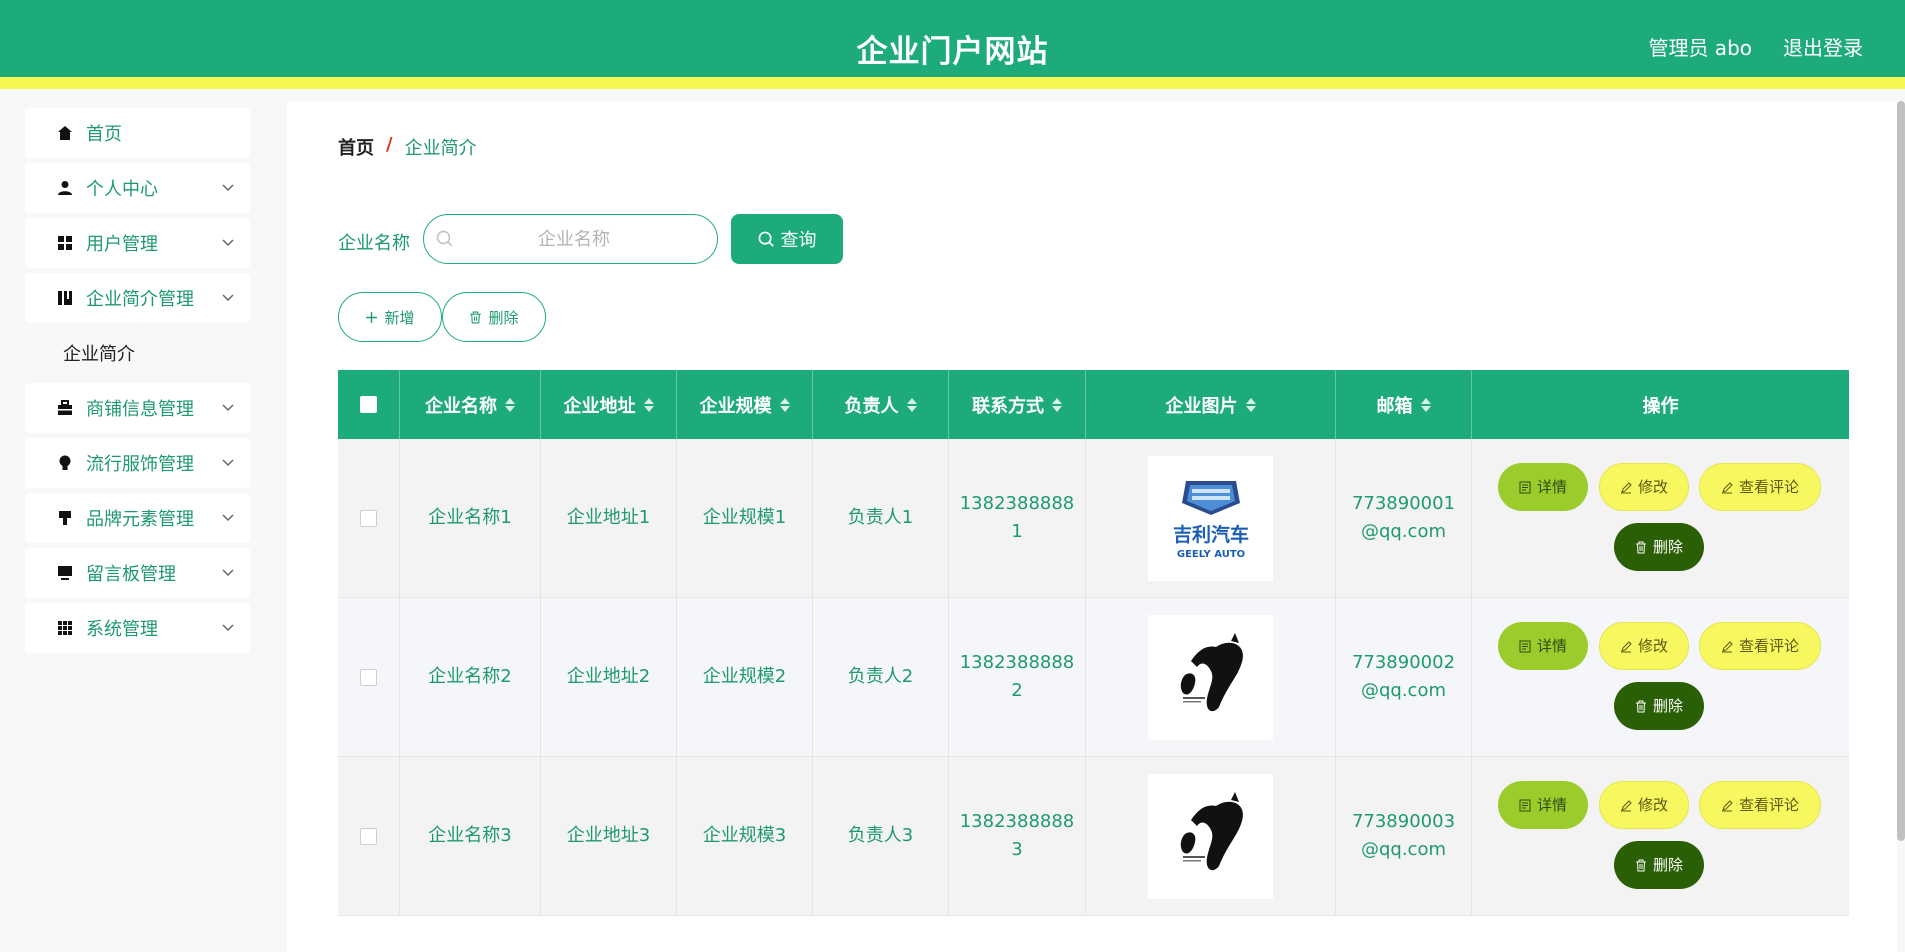 Image resolution: width=1905 pixels, height=952 pixels. I want to click on query-button: 查询, so click(787, 239).